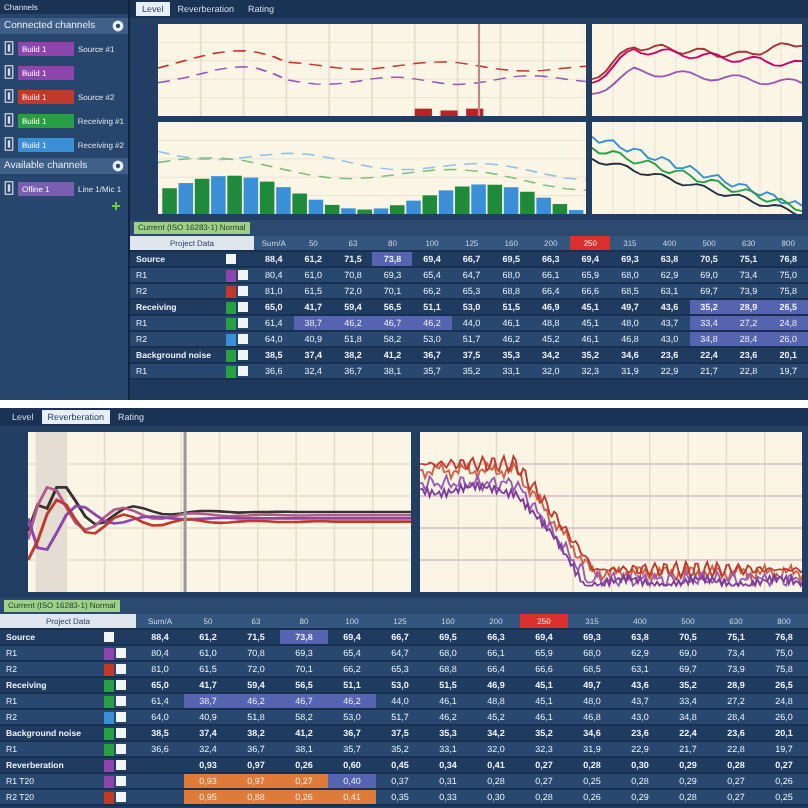 Image resolution: width=808 pixels, height=808 pixels. I want to click on add-icon, so click(116, 206).